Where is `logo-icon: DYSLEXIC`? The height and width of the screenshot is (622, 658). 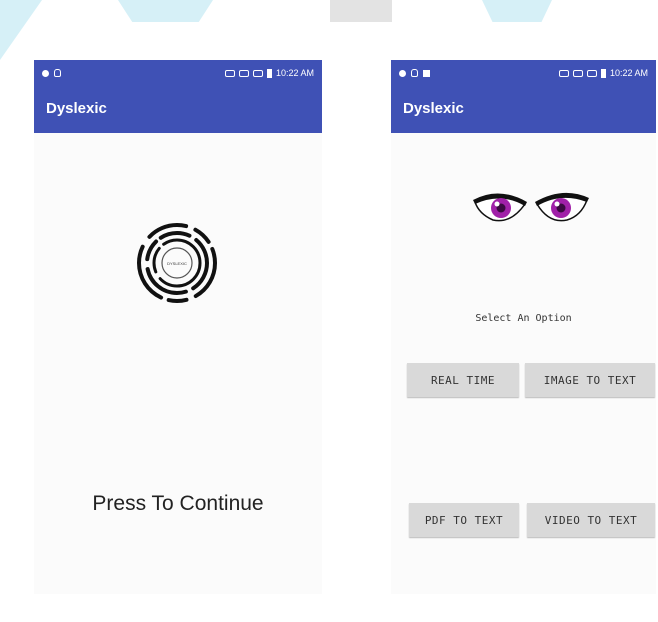 logo-icon: DYSLEXIC is located at coordinates (177, 263).